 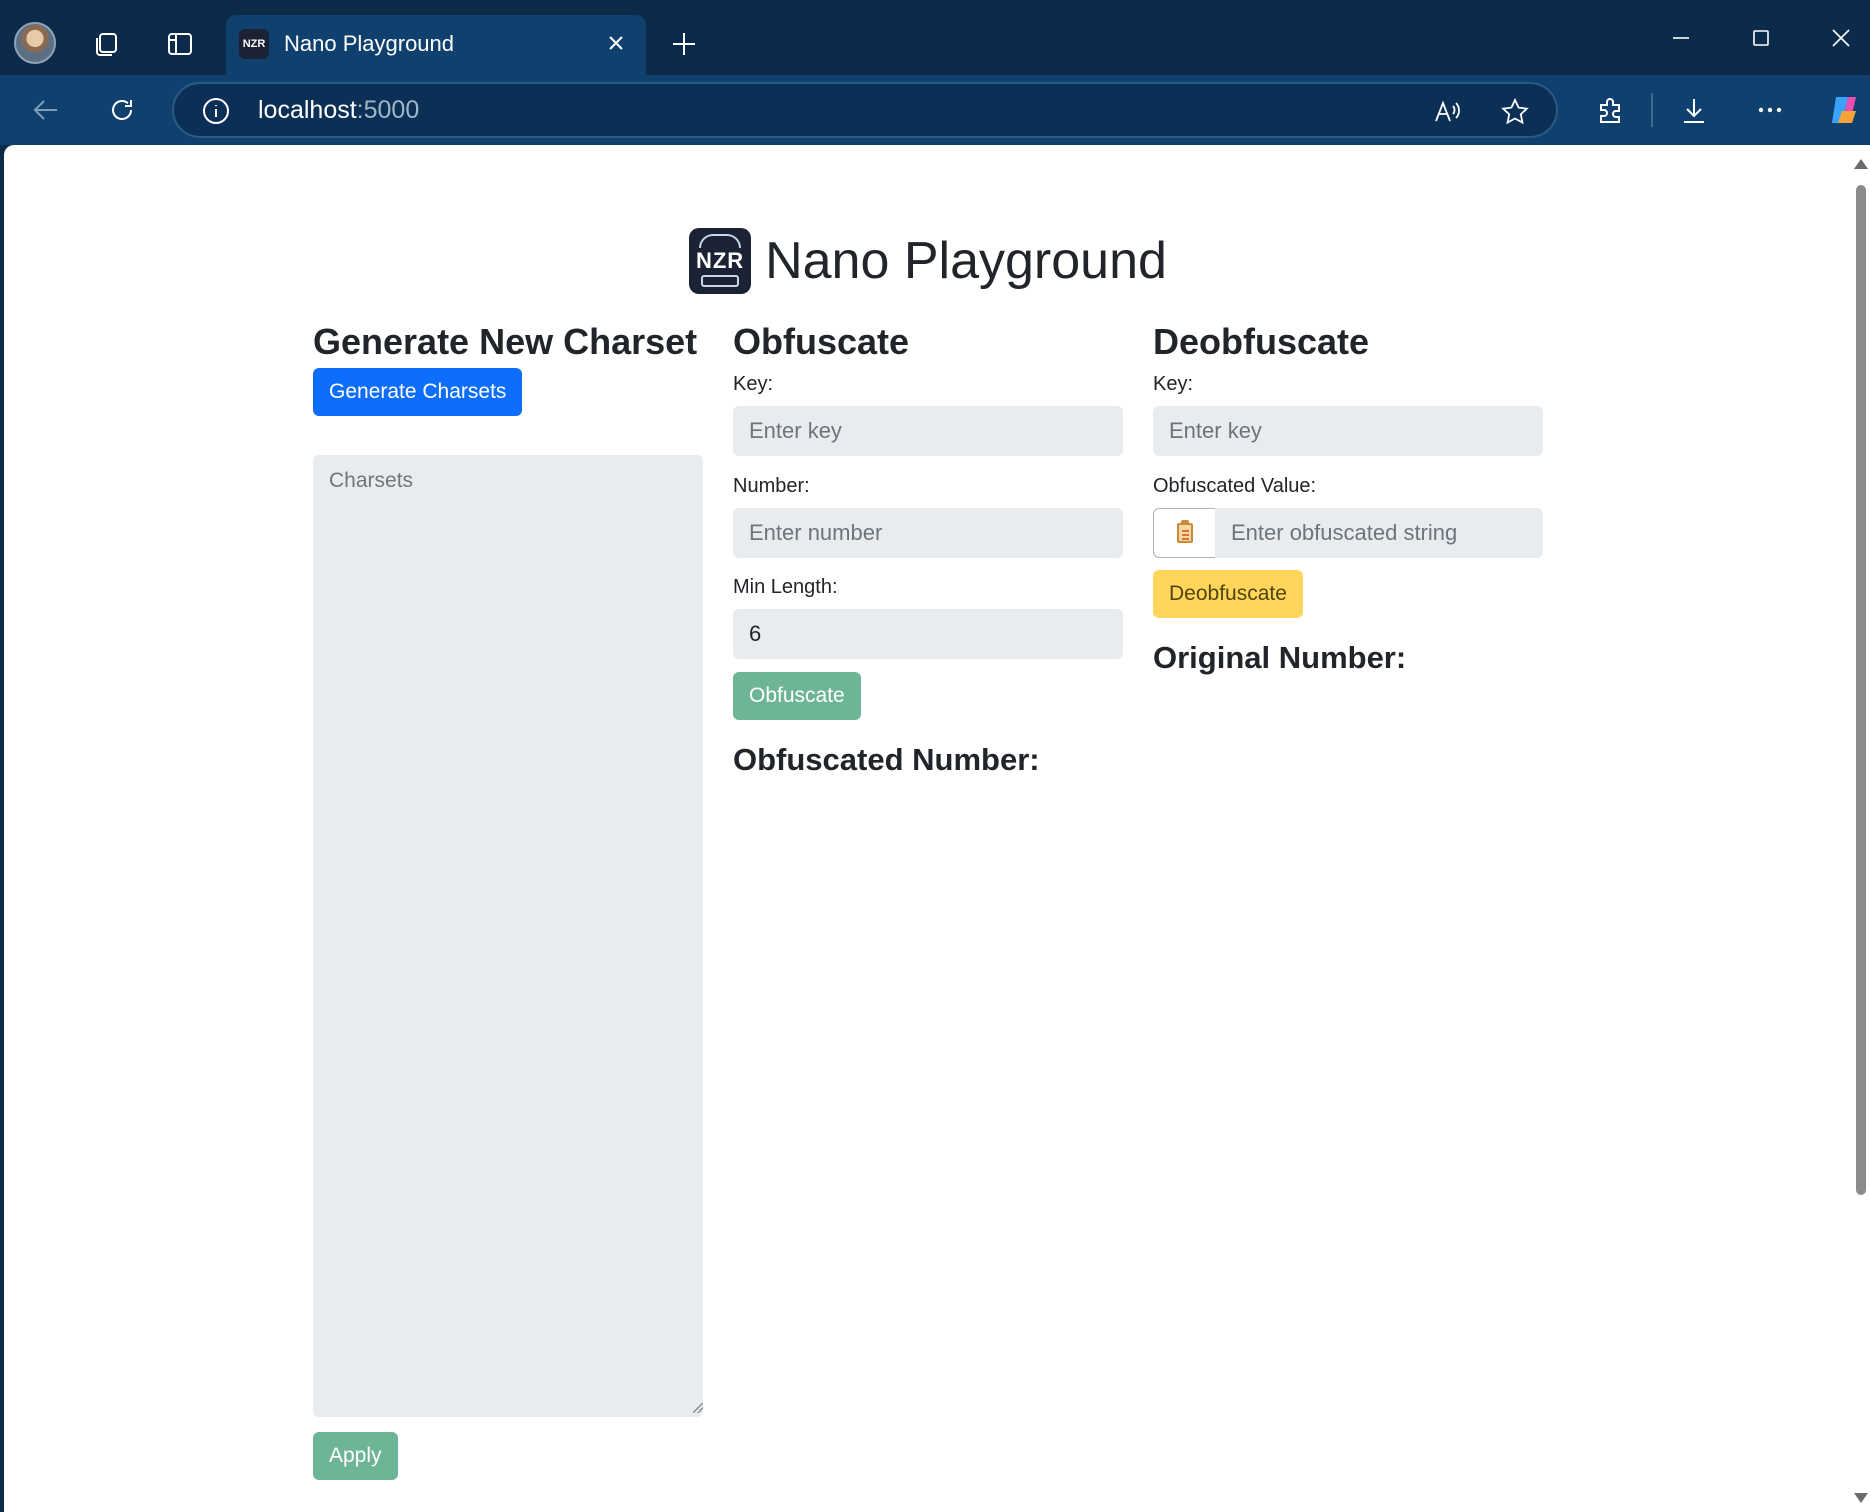 I want to click on obfuscate-heading: Obfuscate, so click(x=821, y=341).